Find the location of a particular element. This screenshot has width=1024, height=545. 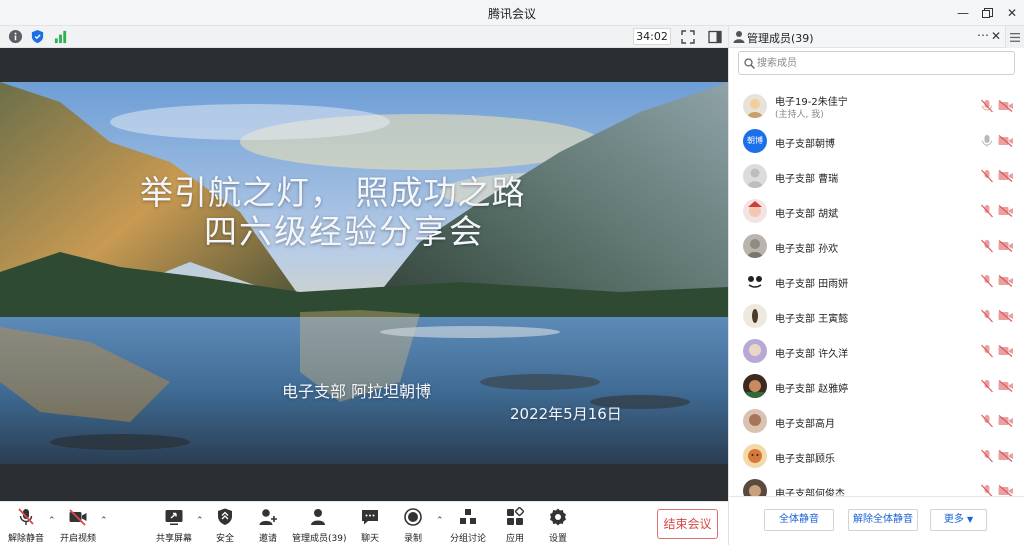

meeting-timer: 34:02 is located at coordinates (652, 36).